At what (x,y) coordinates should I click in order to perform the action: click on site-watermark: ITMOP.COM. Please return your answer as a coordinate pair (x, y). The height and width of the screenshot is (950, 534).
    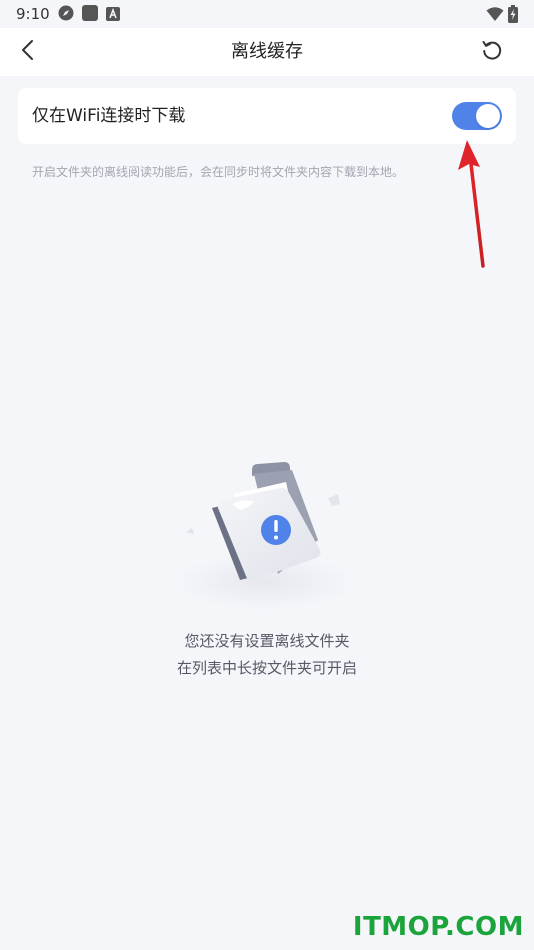
    Looking at the image, I should click on (438, 927).